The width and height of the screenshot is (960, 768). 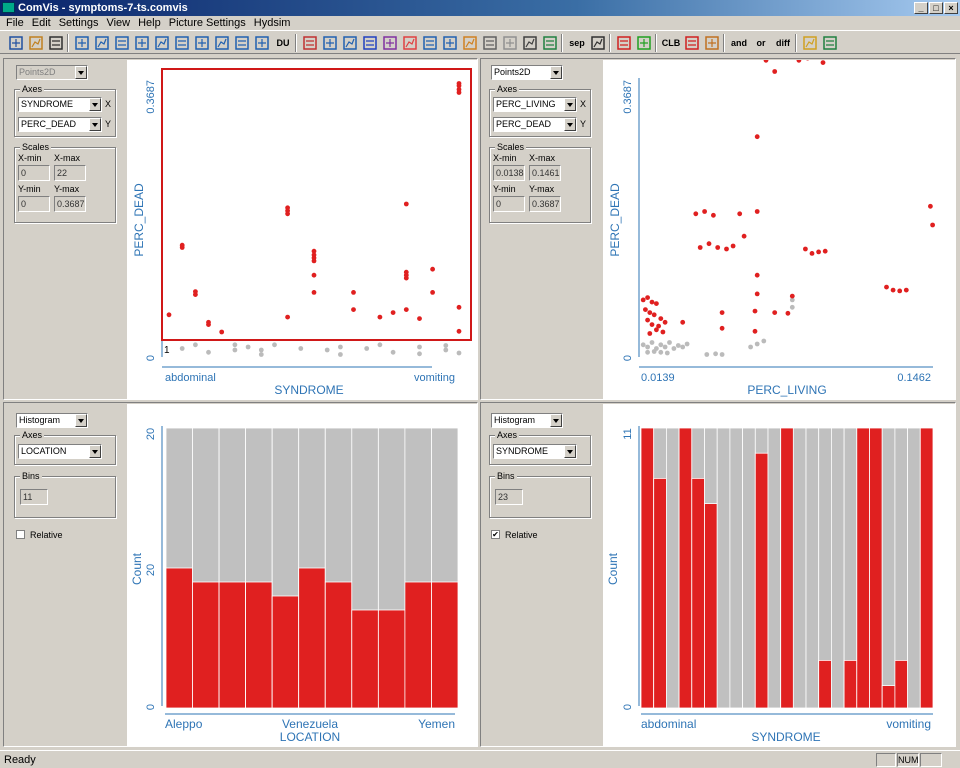 I want to click on minimize-button: _, so click(x=921, y=8).